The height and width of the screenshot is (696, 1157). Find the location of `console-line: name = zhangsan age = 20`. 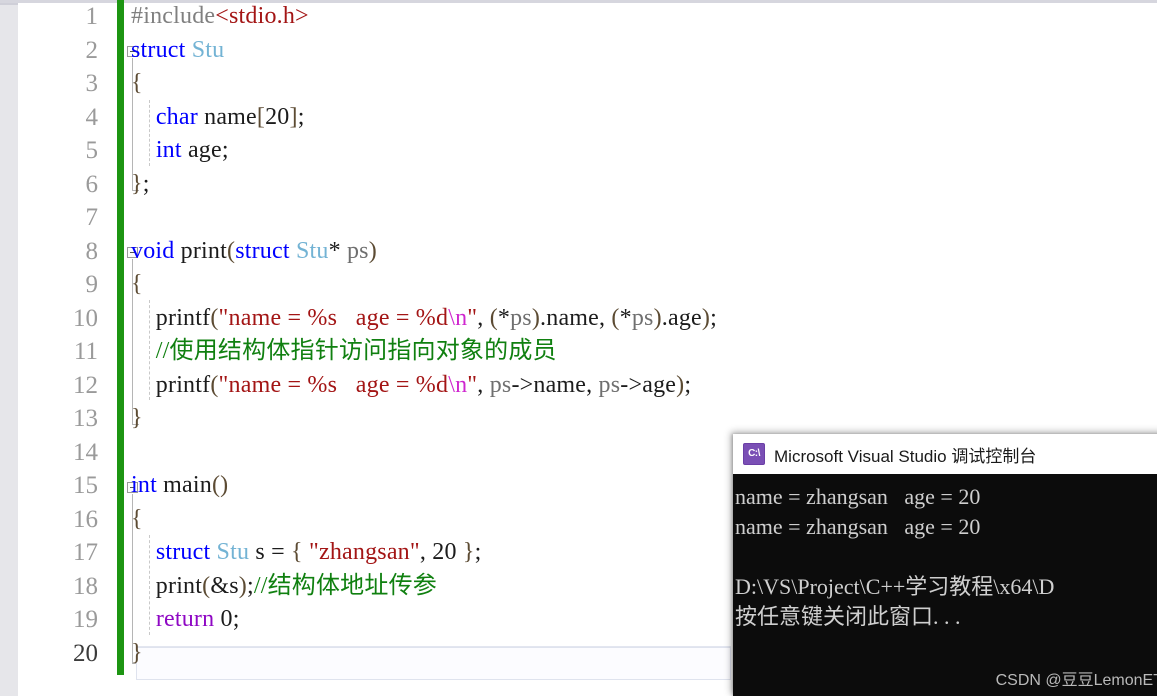

console-line: name = zhangsan age = 20 is located at coordinates (858, 496).